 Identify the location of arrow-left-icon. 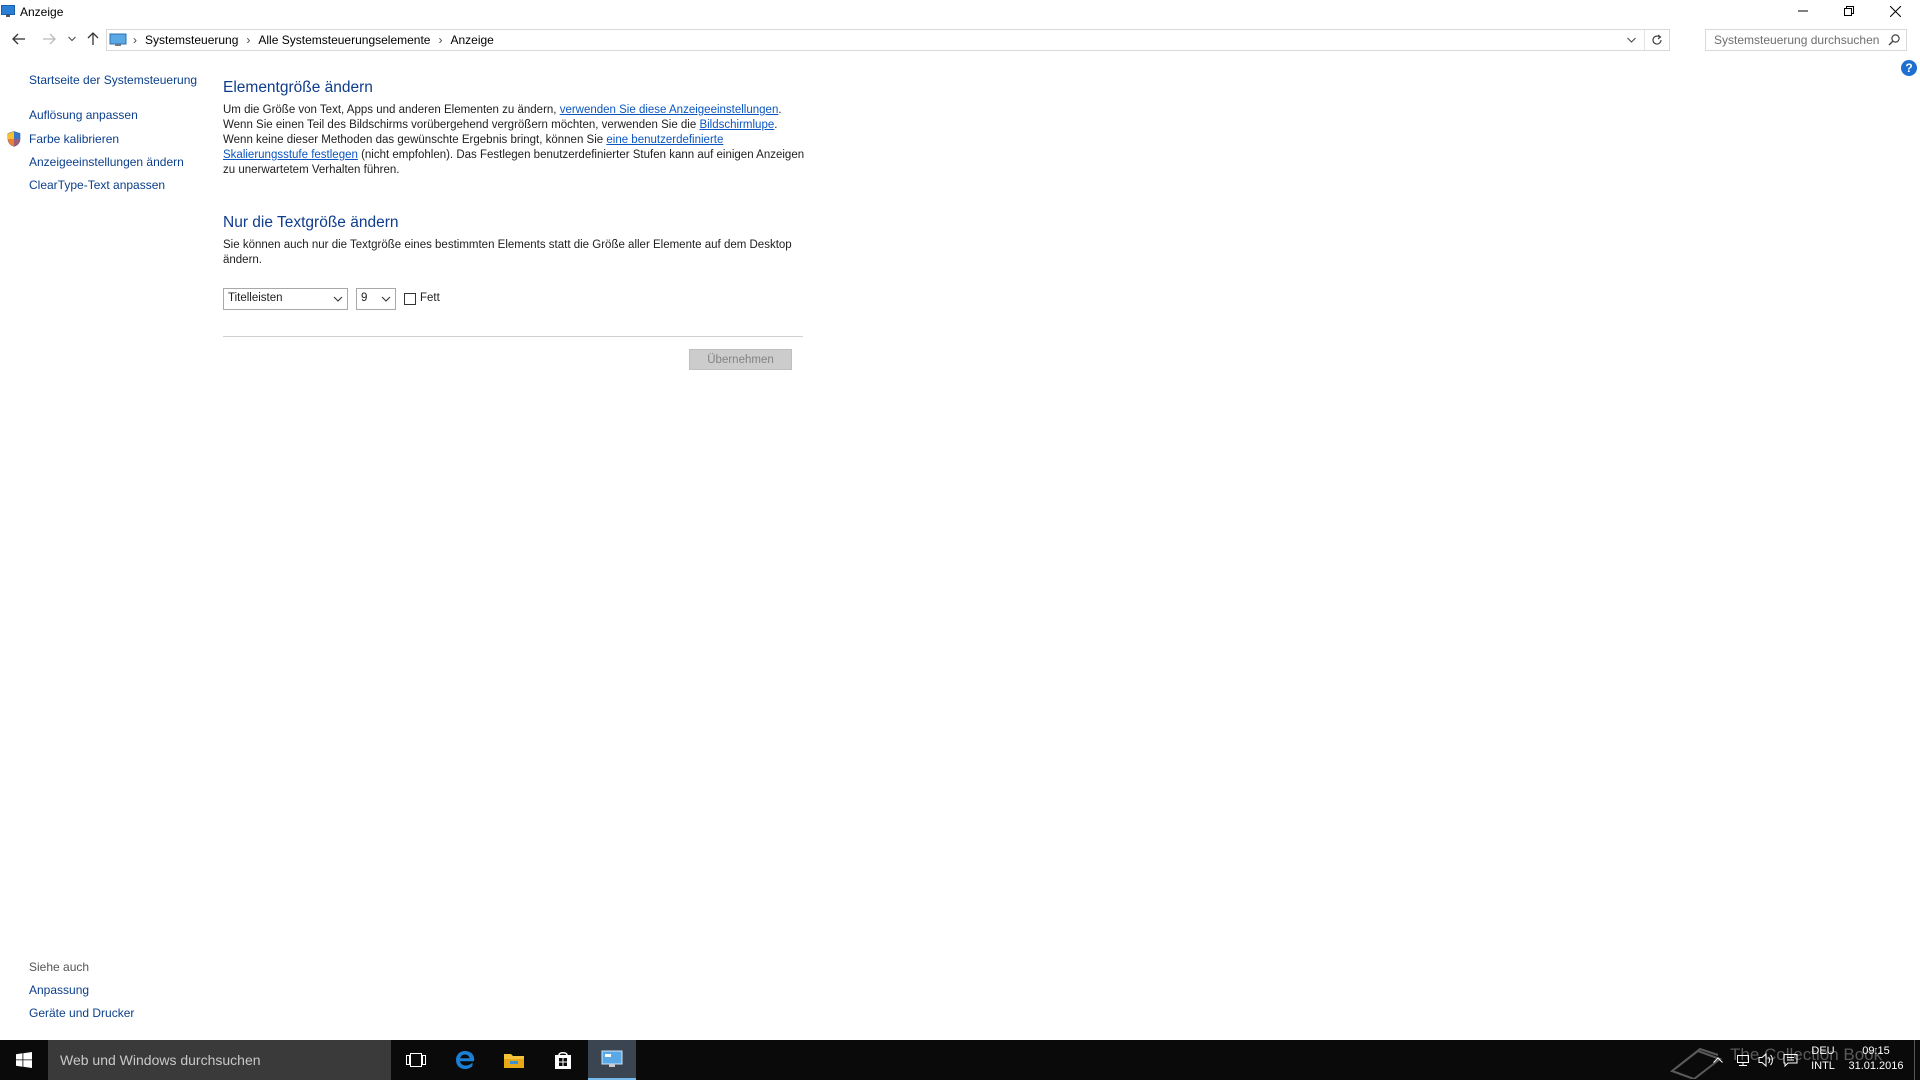
(18, 39).